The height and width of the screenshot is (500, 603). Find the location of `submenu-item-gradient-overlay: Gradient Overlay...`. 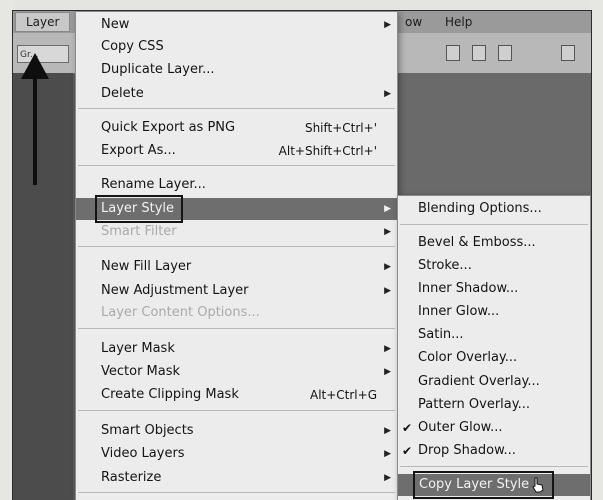

submenu-item-gradient-overlay: Gradient Overlay... is located at coordinates (494, 382).